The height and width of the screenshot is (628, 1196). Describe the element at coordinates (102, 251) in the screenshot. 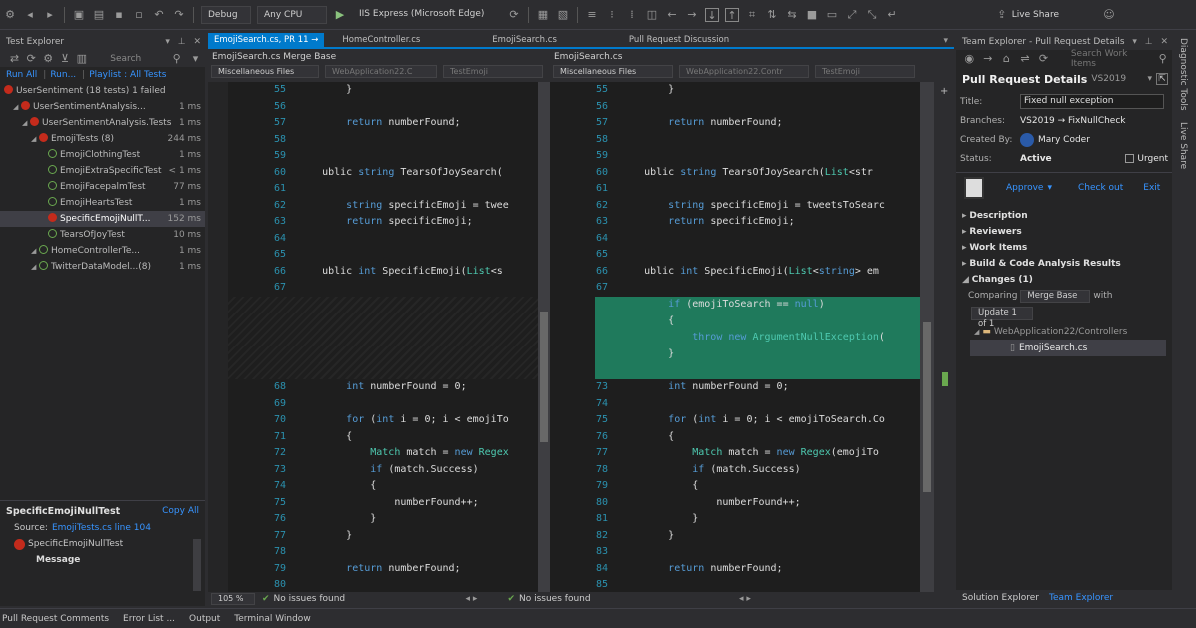

I see `test-tree-row: ◢ HomeControllerTe... 1 ms` at that location.